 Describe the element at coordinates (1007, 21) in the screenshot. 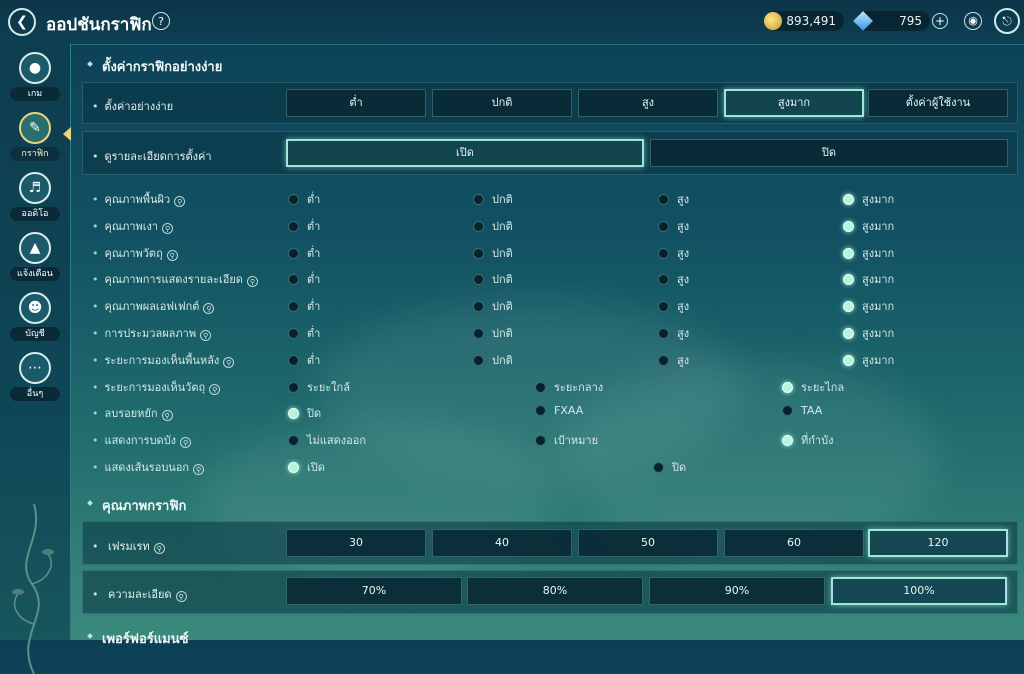

I see `exit-button: ⎋` at that location.